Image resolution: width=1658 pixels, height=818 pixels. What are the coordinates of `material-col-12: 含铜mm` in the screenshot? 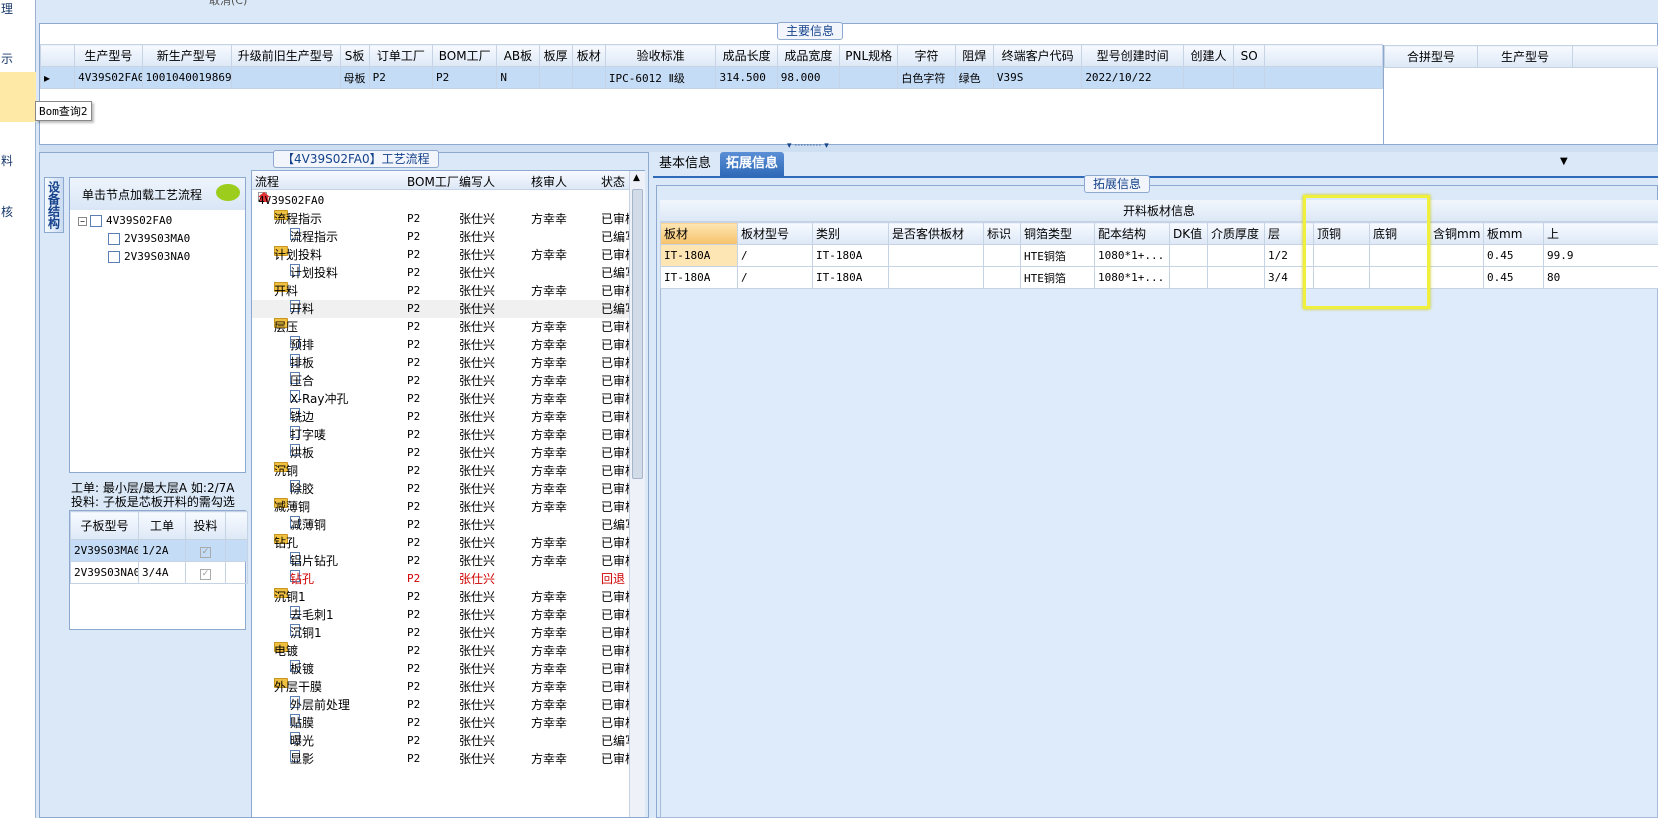 It's located at (1456, 233).